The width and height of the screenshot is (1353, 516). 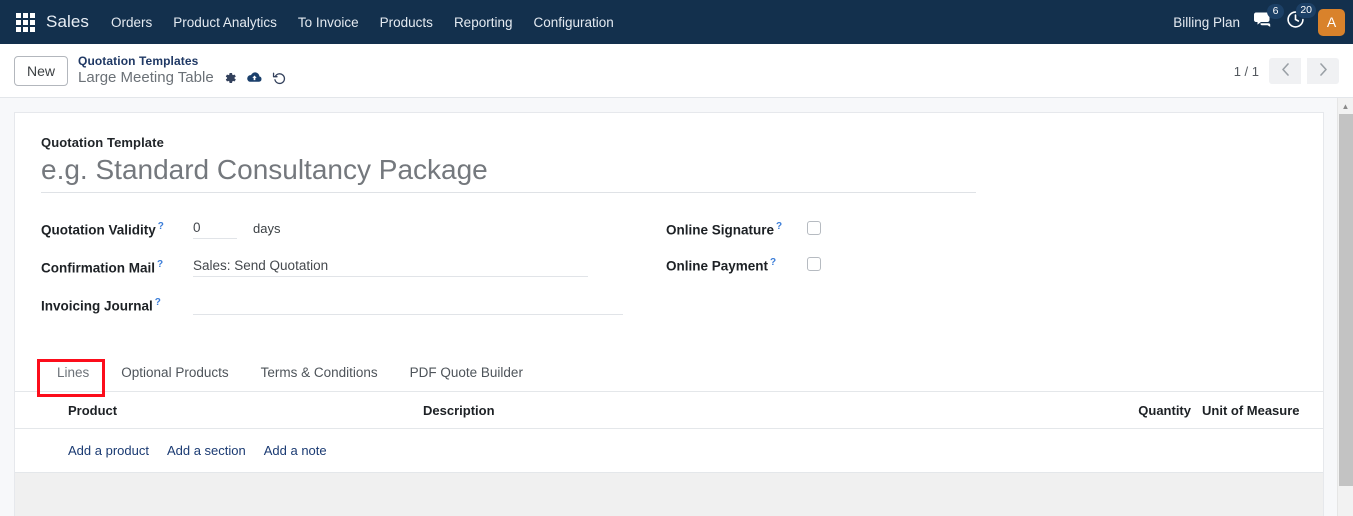 I want to click on tab-terms-and-conditions: Terms & Conditions, so click(x=319, y=373).